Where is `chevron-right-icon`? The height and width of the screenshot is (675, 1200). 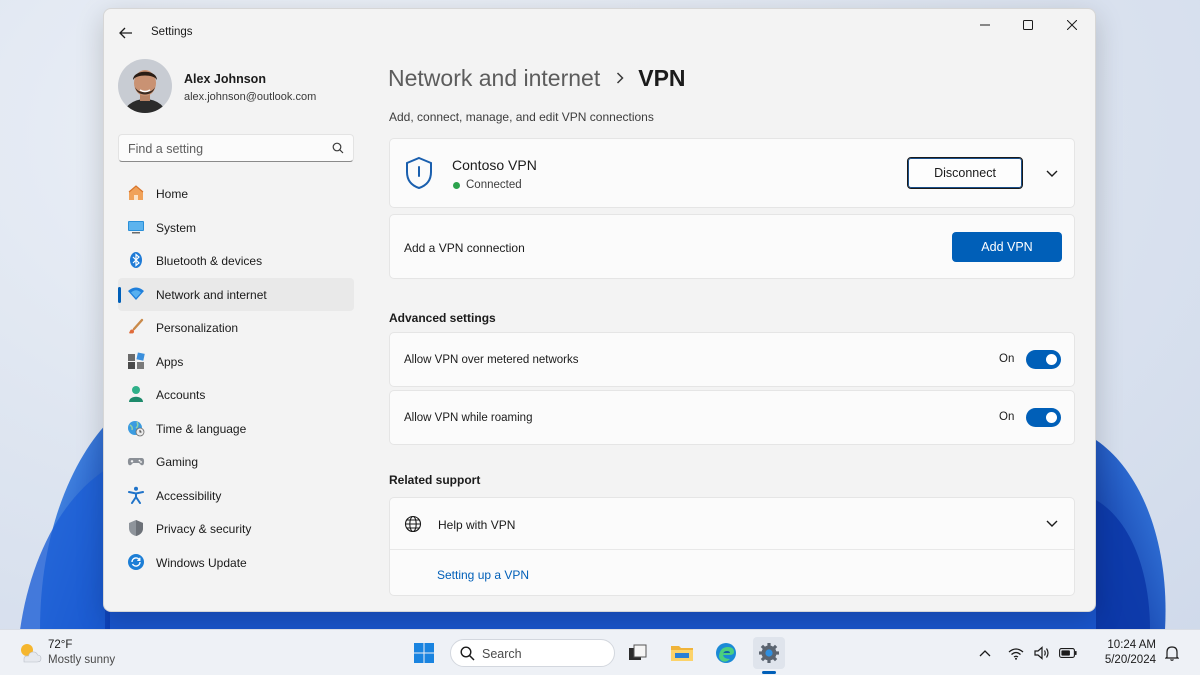 chevron-right-icon is located at coordinates (620, 78).